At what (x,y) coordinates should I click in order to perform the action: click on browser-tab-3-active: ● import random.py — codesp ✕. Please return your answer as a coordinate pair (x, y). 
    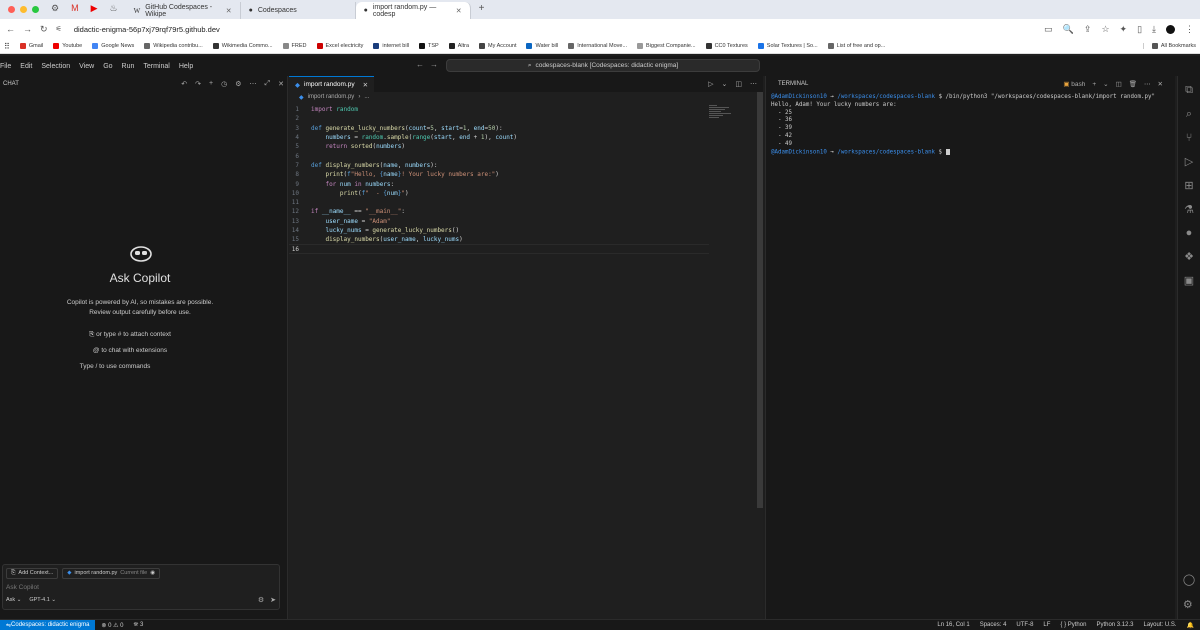
    Looking at the image, I should click on (413, 10).